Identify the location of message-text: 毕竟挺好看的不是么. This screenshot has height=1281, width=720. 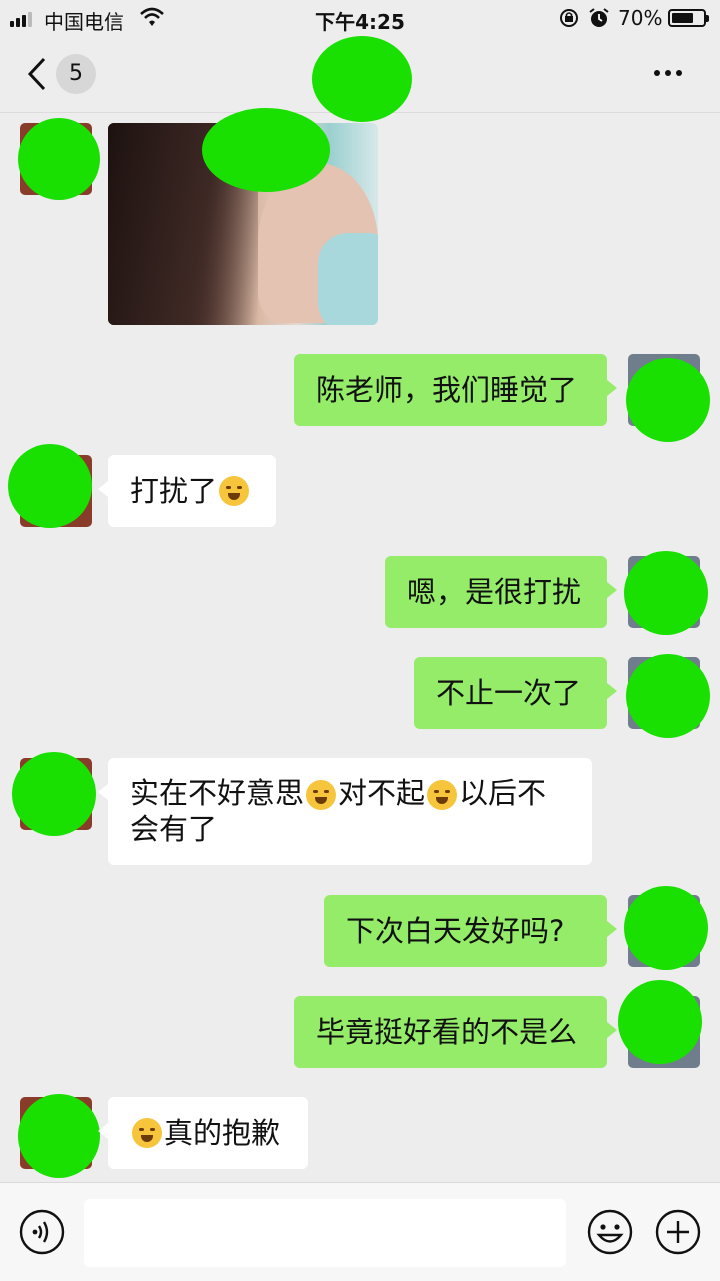
(447, 1032).